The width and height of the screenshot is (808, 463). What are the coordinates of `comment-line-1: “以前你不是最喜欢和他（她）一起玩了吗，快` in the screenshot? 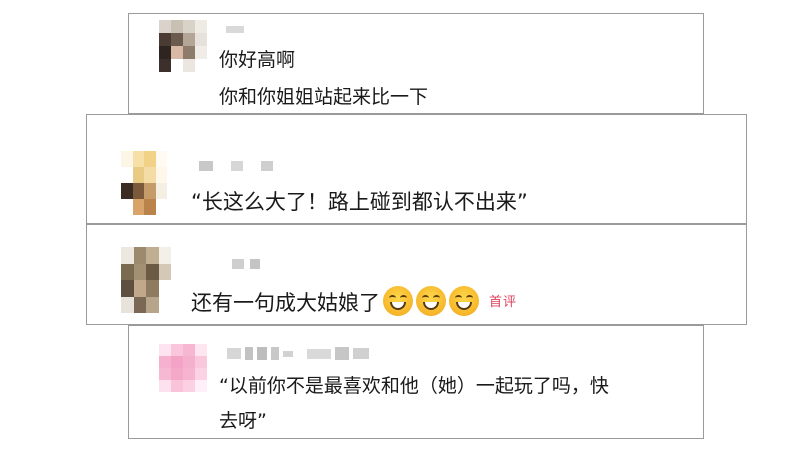 It's located at (414, 386).